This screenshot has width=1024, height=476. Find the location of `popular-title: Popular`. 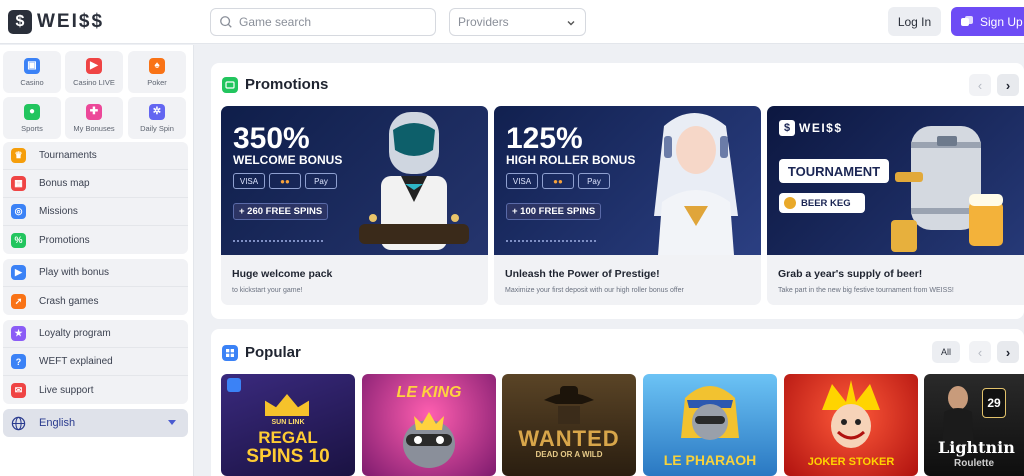

popular-title: Popular is located at coordinates (273, 352).